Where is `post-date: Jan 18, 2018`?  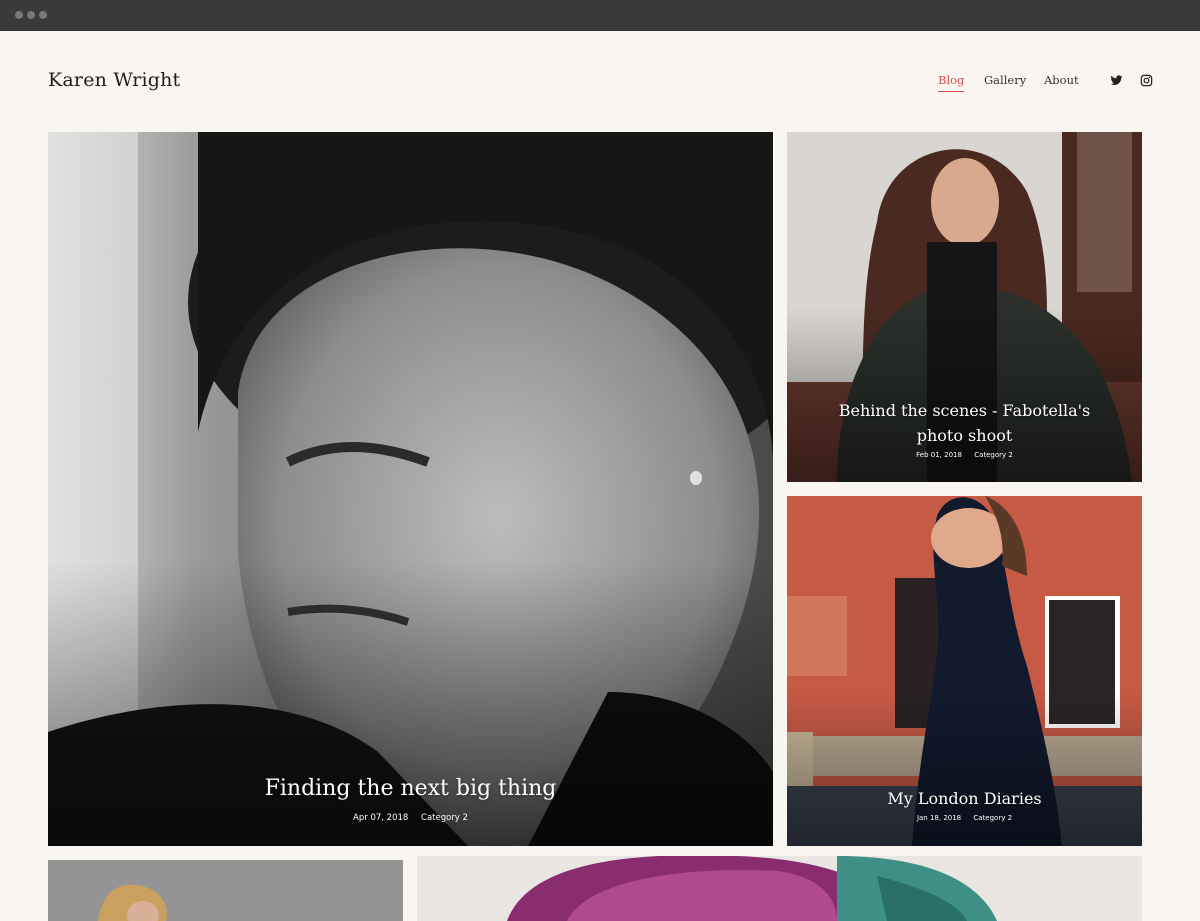
post-date: Jan 18, 2018 is located at coordinates (939, 818).